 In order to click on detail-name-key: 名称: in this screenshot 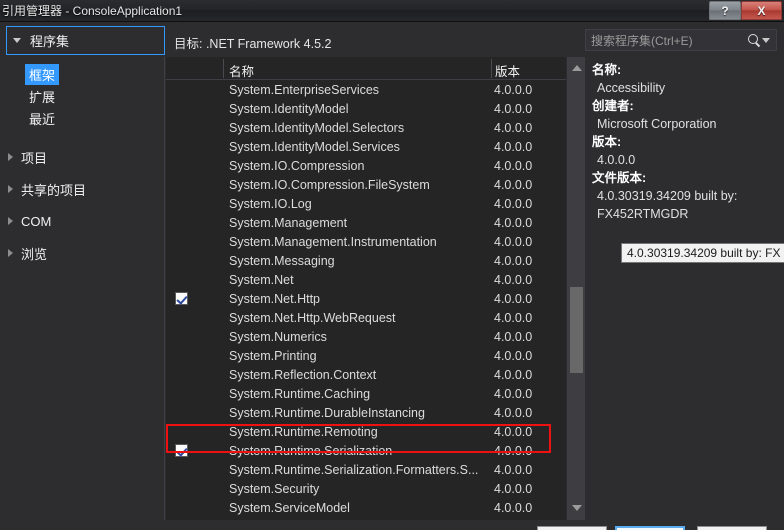, I will do `click(607, 70)`.